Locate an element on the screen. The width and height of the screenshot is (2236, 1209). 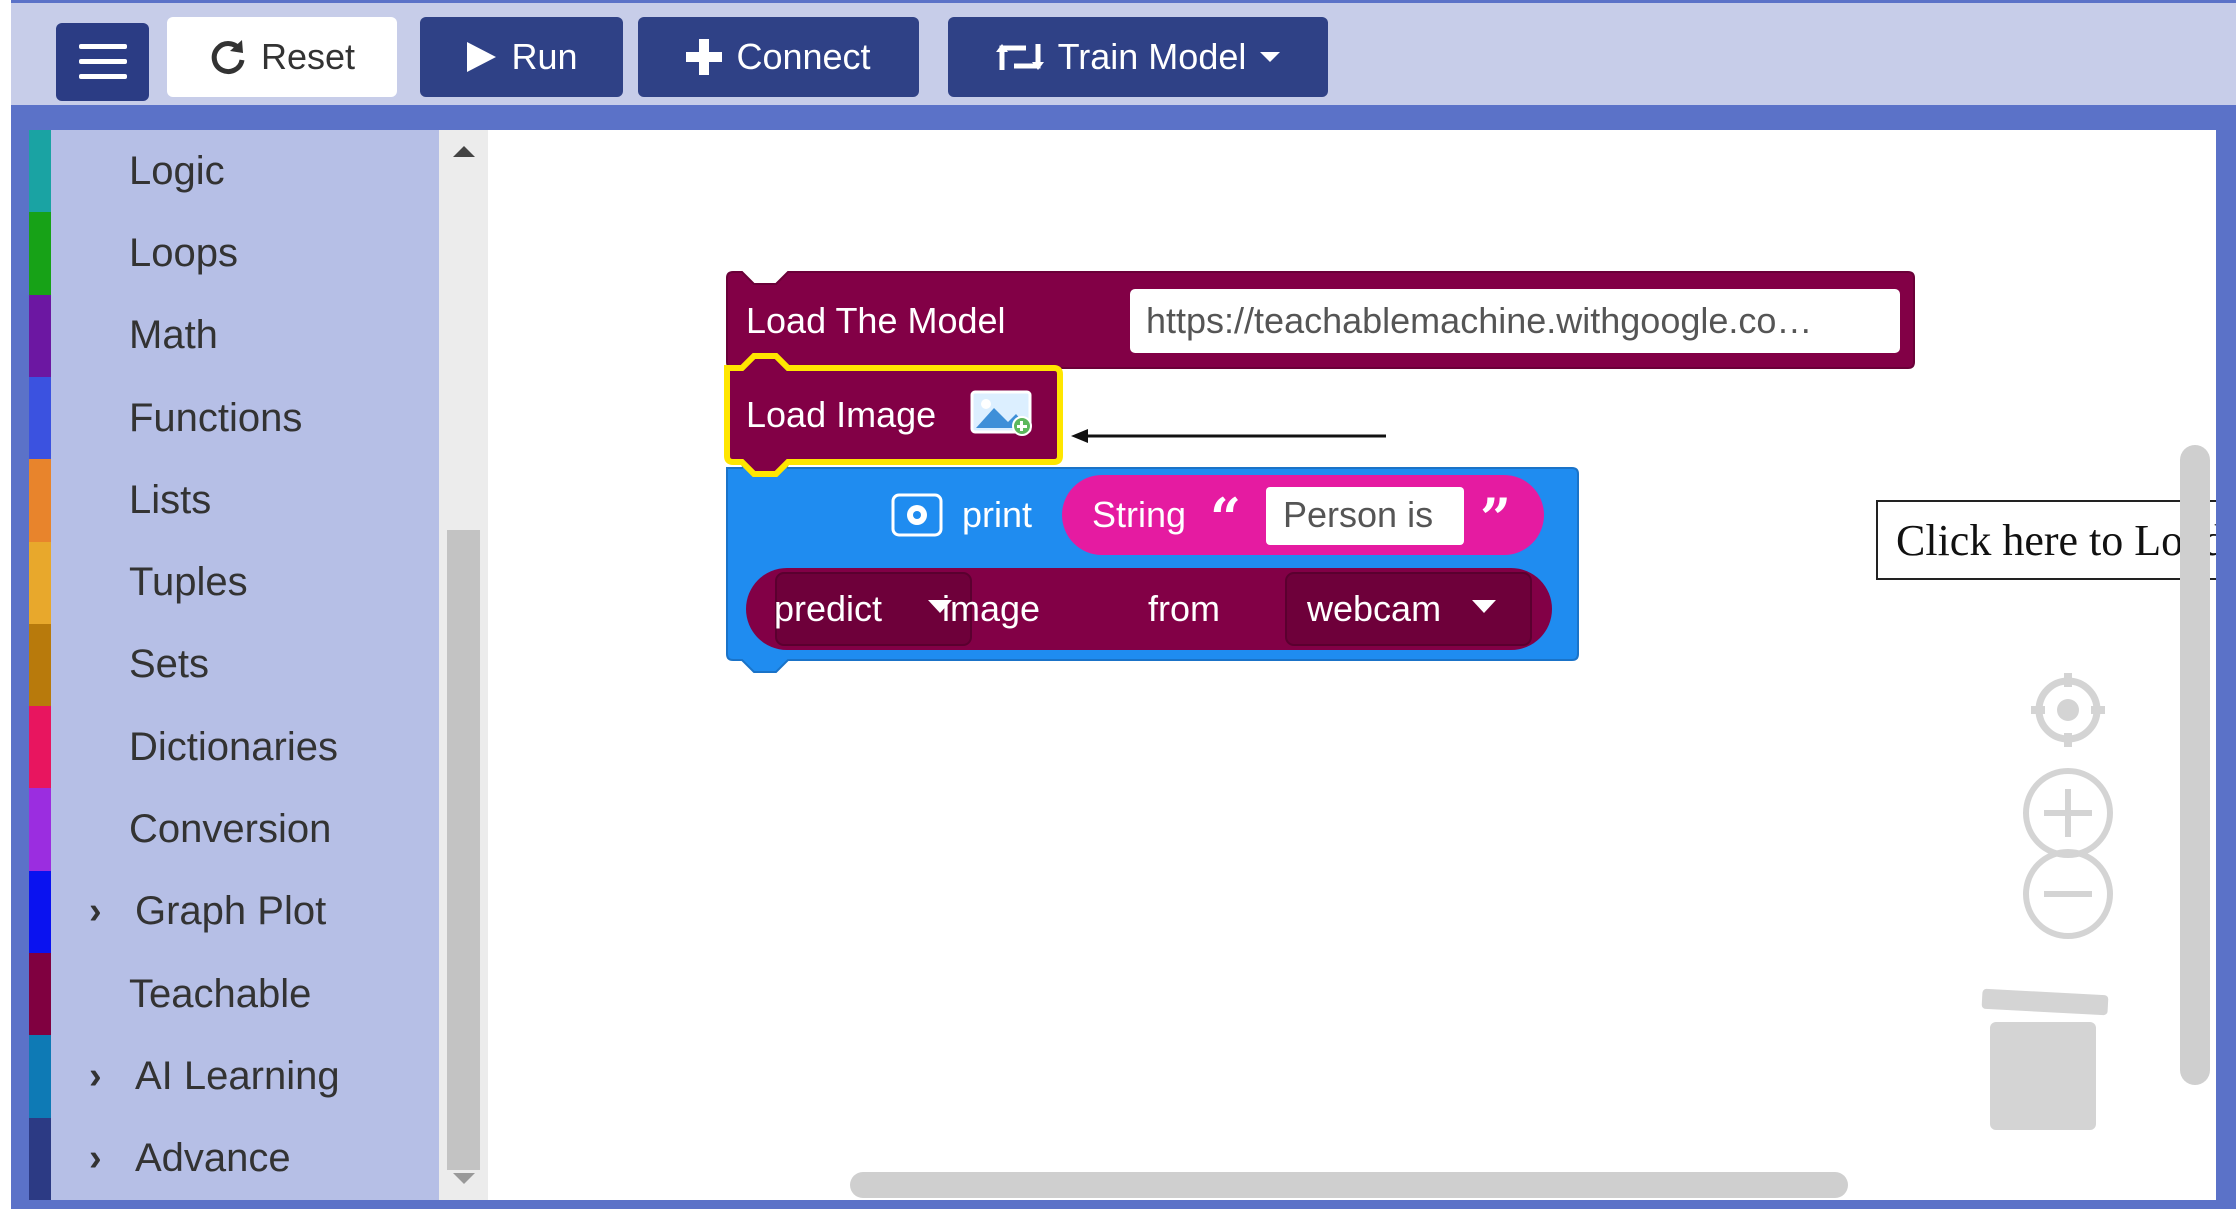
callout-text: Click here to Load Image is located at coordinates (2056, 540).